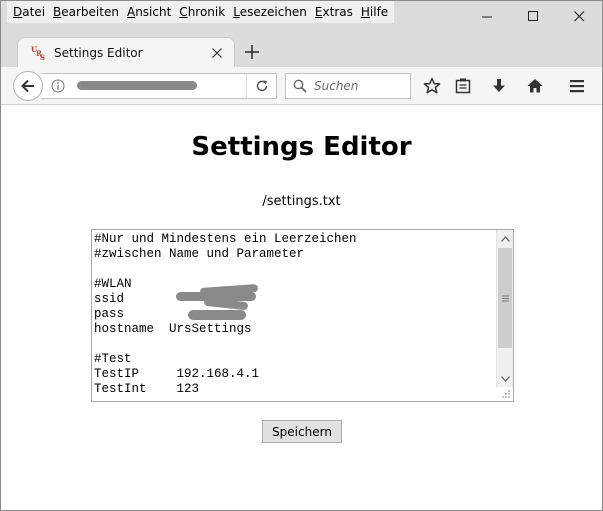  I want to click on download-arrow-icon, so click(499, 85).